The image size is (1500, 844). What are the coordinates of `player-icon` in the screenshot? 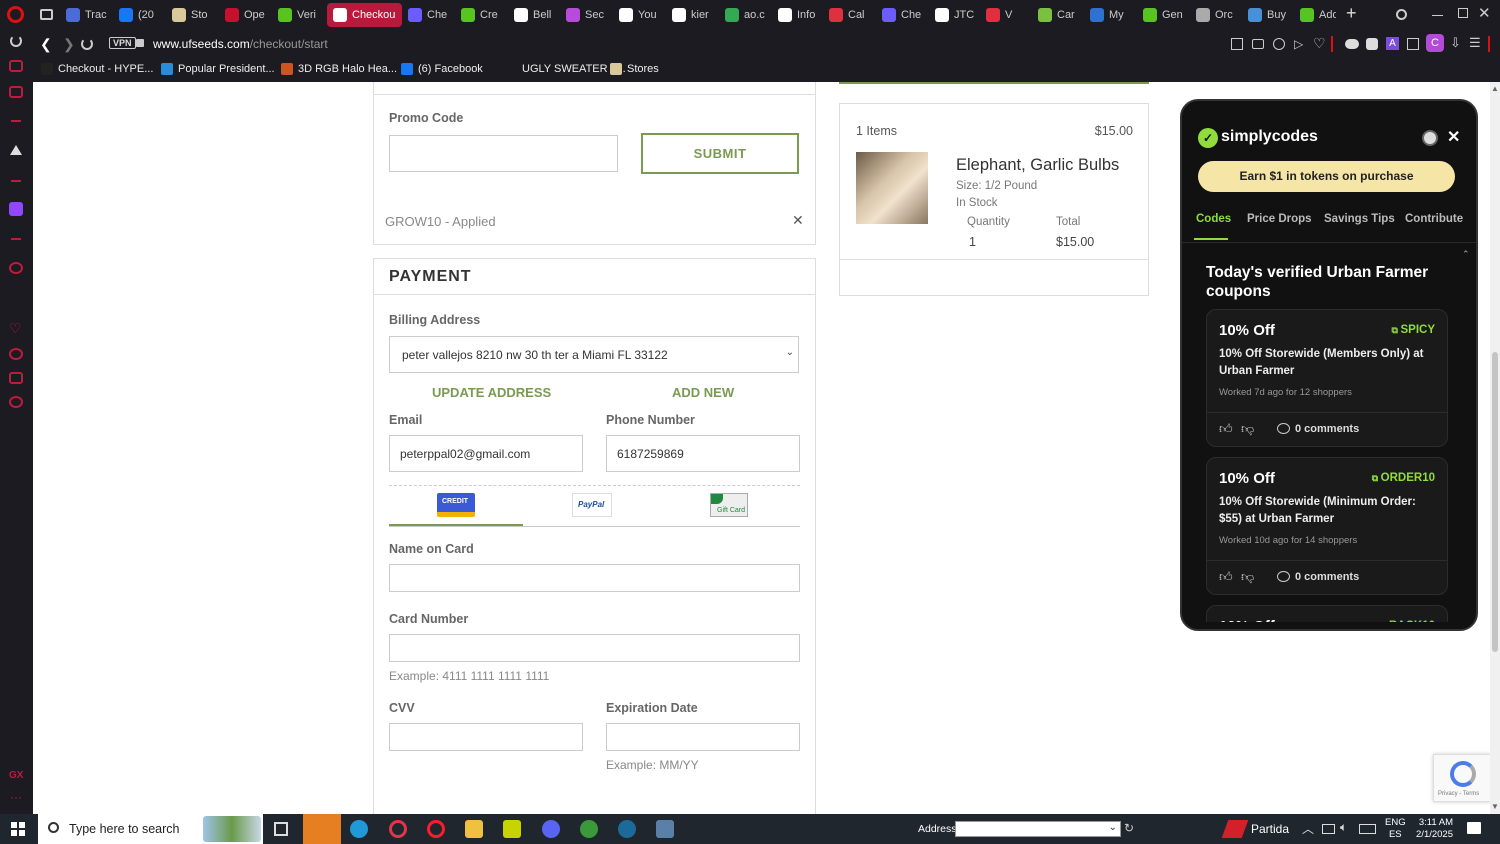 It's located at (16, 268).